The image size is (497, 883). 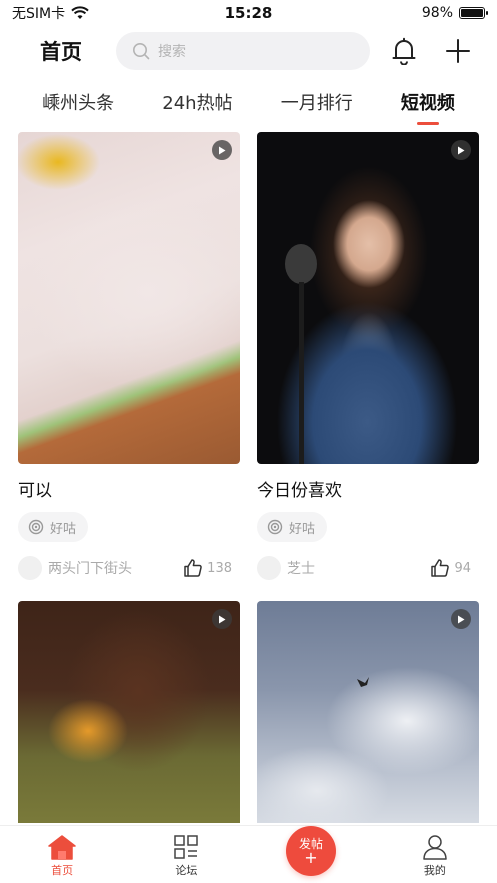 What do you see at coordinates (317, 102) in the screenshot?
I see `tab-monthly-rank: 一月排行` at bounding box center [317, 102].